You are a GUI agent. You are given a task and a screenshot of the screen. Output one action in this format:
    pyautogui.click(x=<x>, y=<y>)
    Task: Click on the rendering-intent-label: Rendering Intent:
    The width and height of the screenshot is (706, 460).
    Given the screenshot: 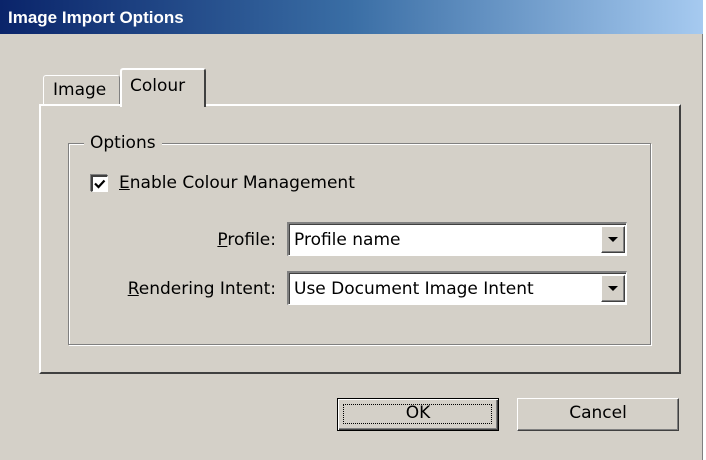 What is the action you would take?
    pyautogui.click(x=202, y=289)
    